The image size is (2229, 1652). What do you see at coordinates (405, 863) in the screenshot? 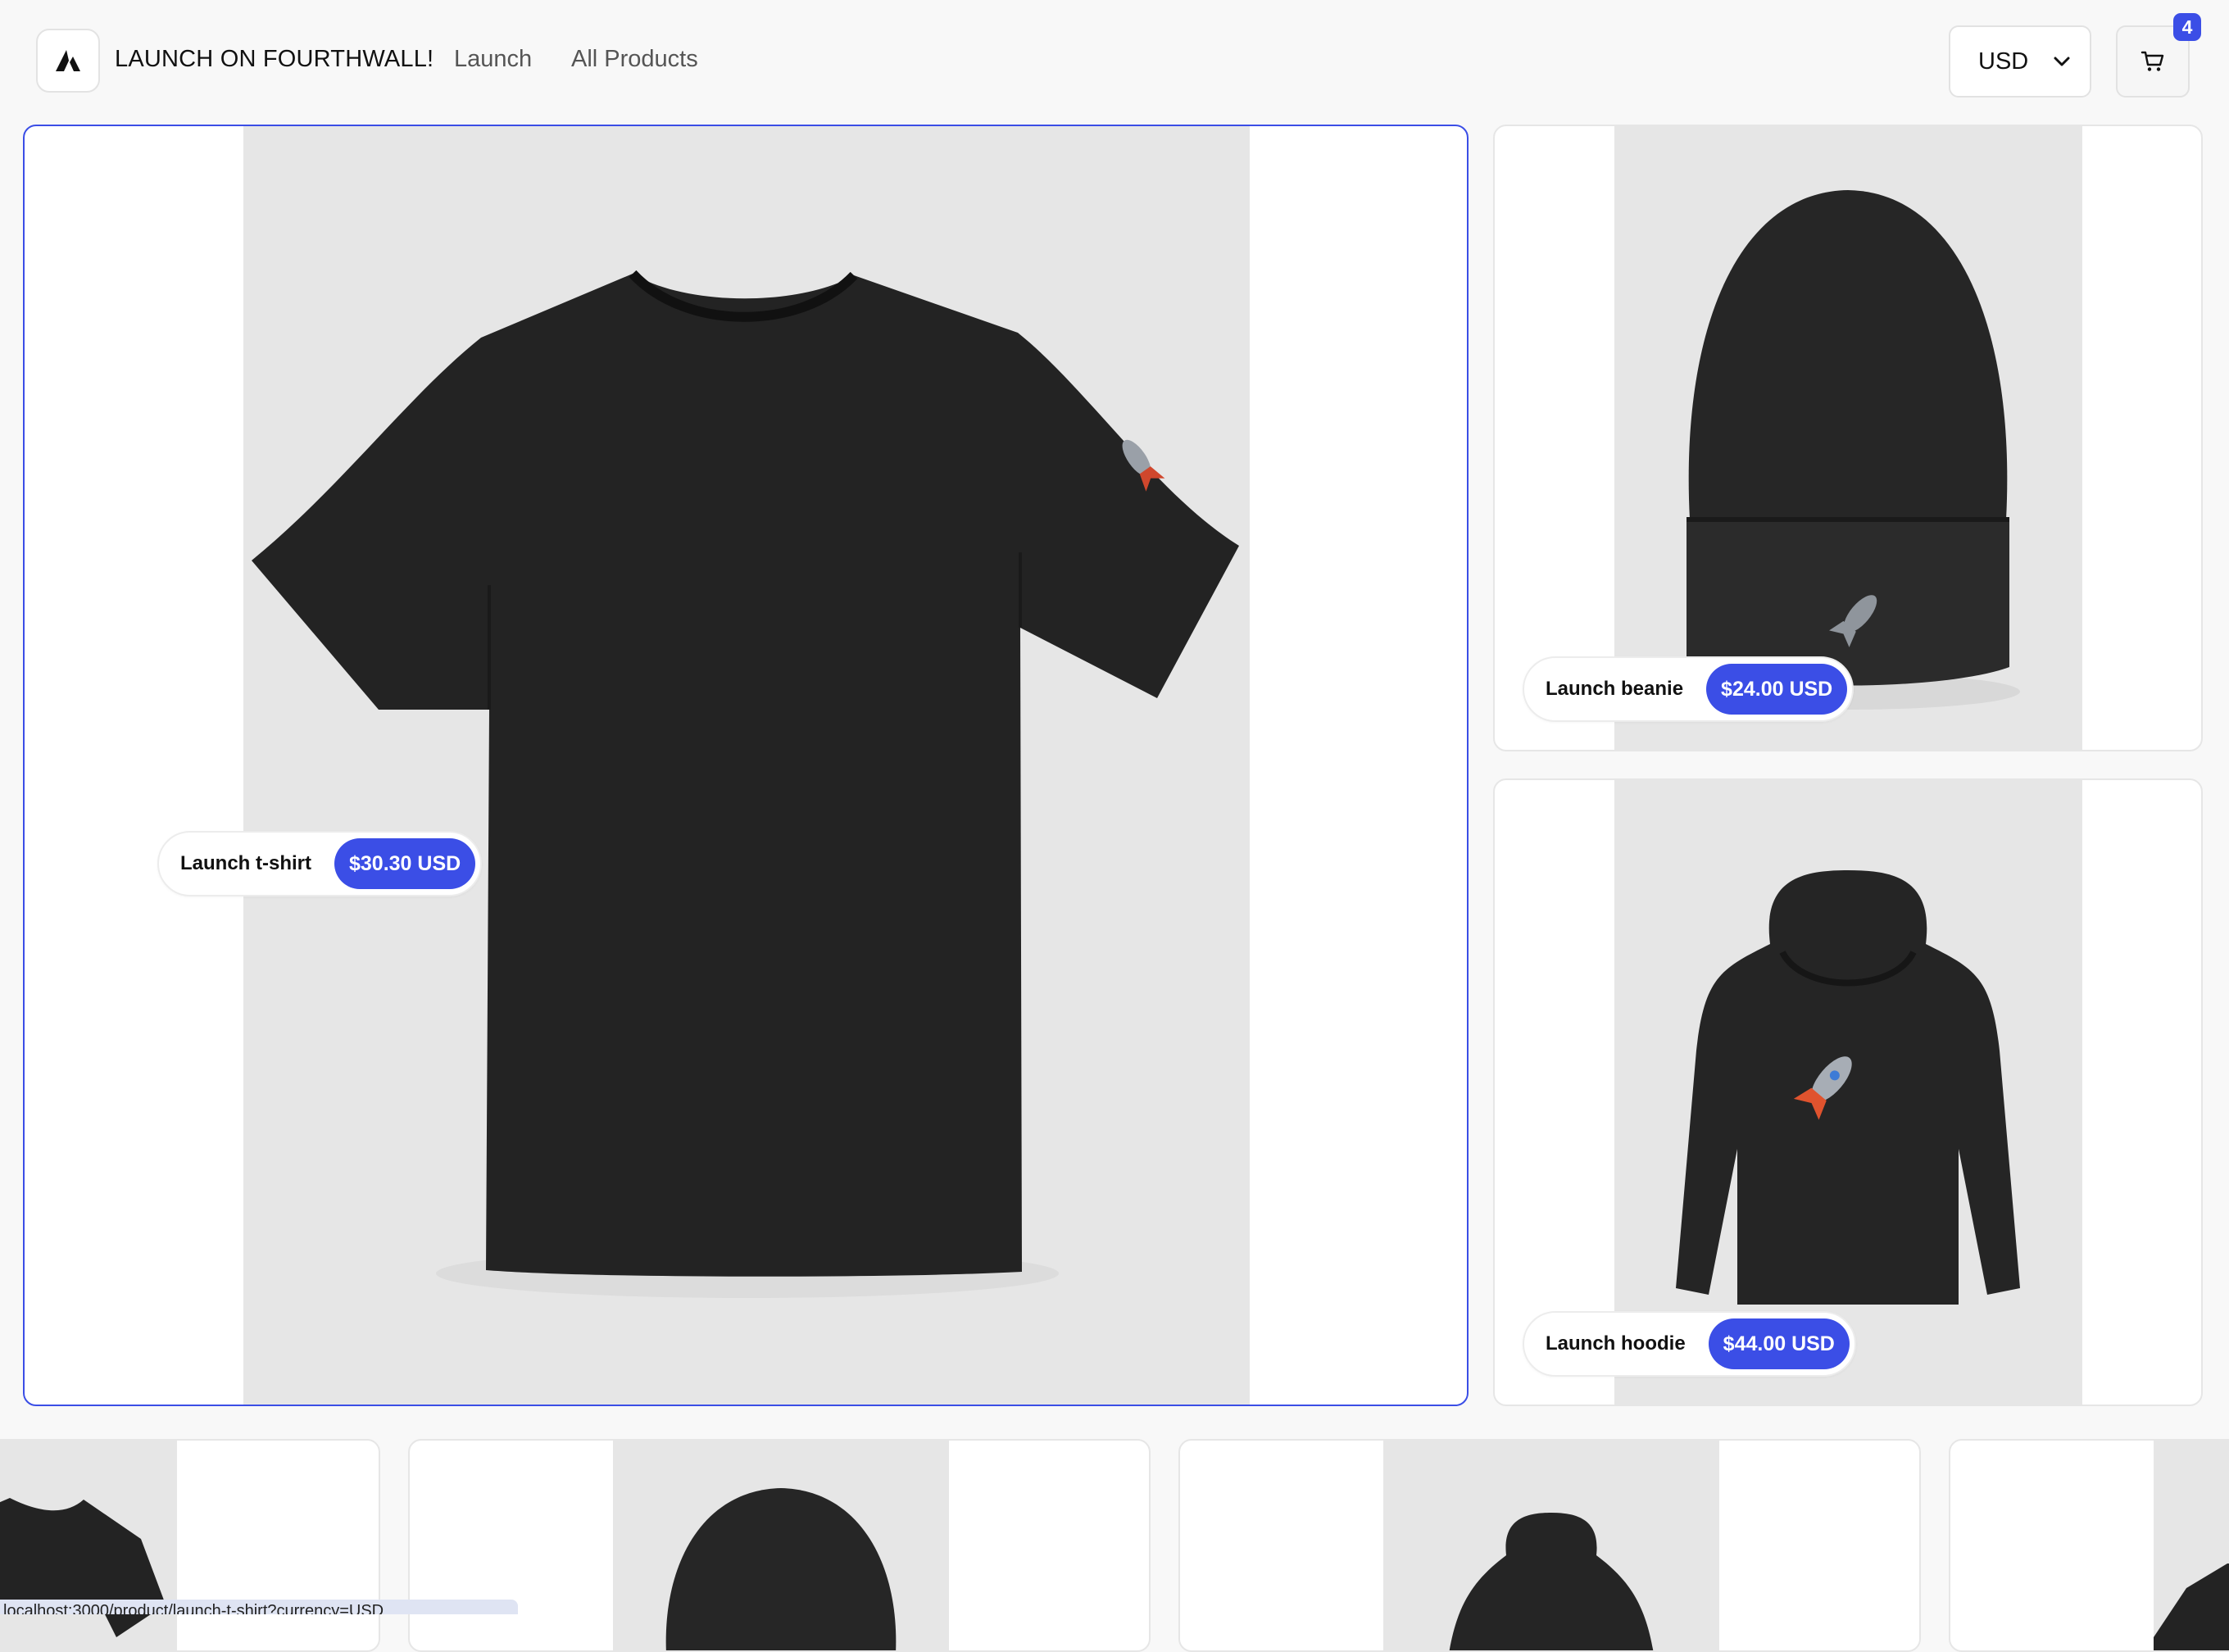
I see `product-price: $30.30 USD` at bounding box center [405, 863].